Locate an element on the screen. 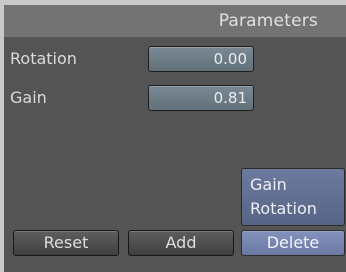 This screenshot has width=346, height=272. parameter-list: Gain Rotation is located at coordinates (293, 197).